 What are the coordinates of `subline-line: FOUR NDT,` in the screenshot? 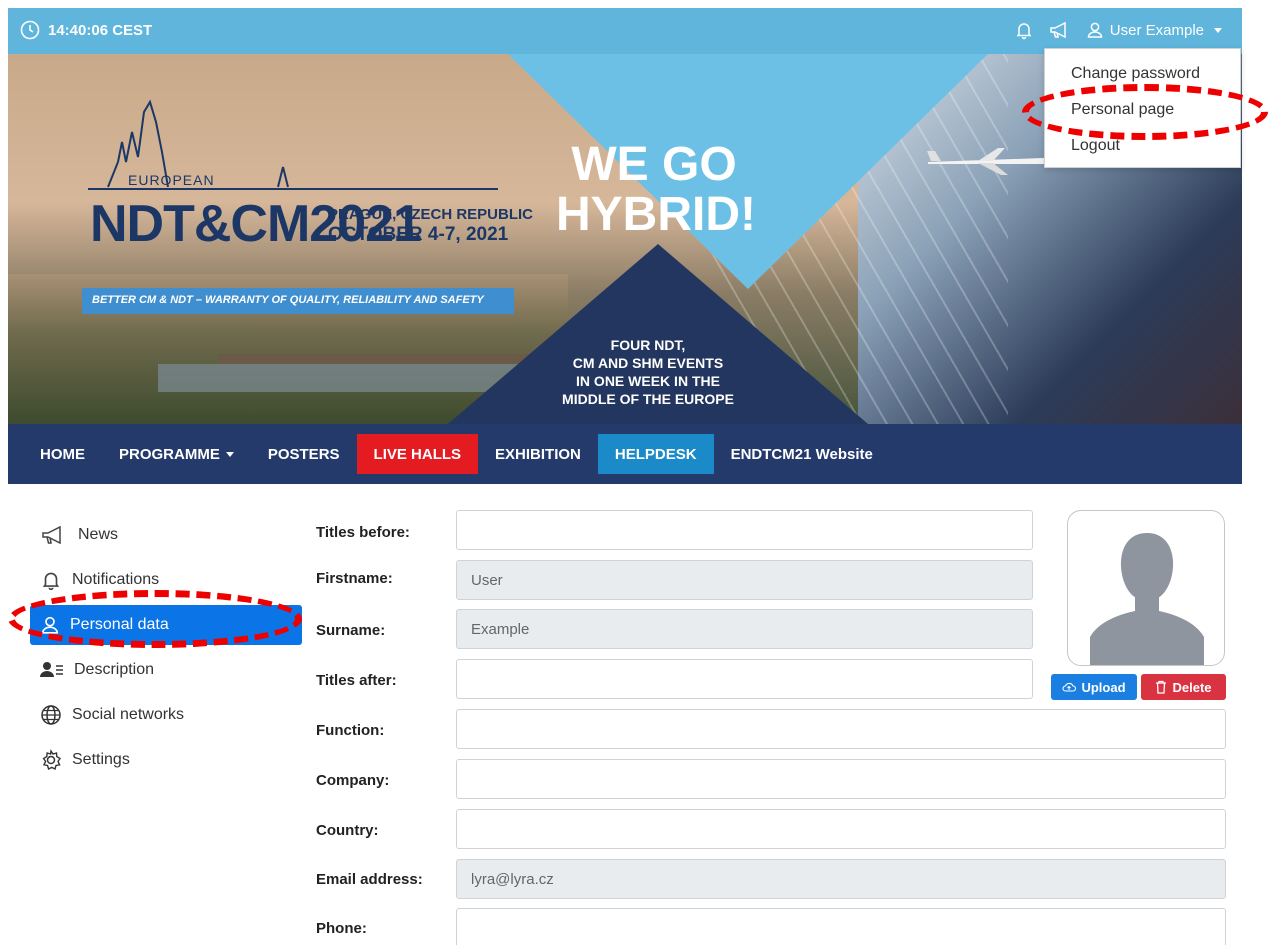 It's located at (648, 345).